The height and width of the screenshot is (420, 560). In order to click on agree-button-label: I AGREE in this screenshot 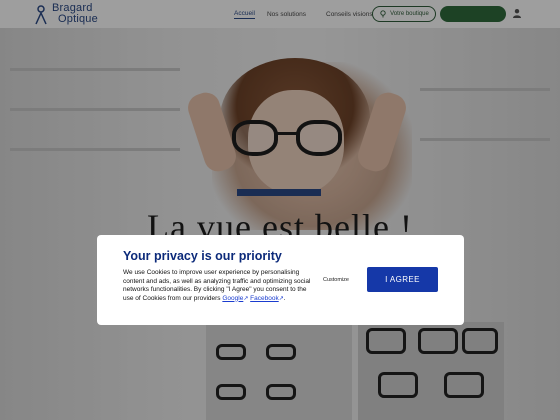, I will do `click(402, 279)`.